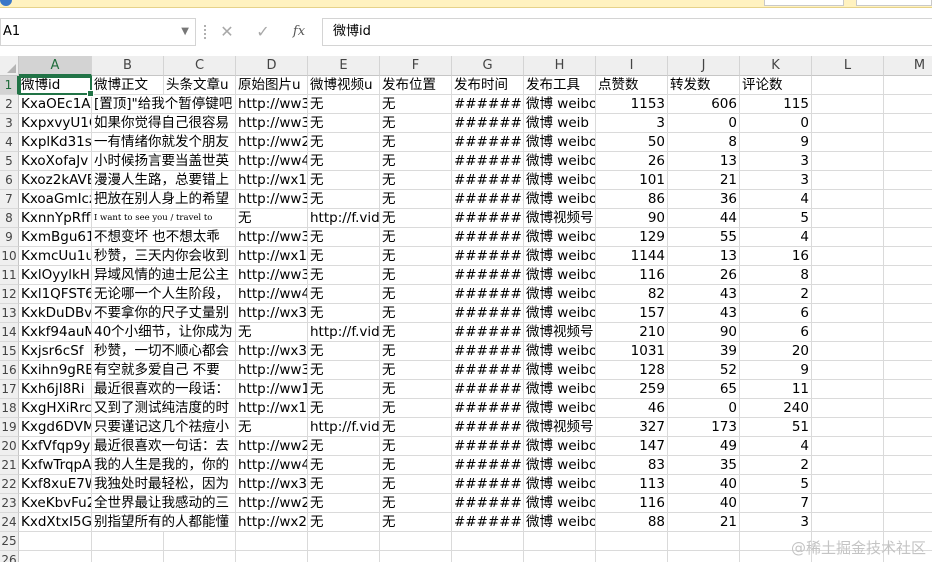 The height and width of the screenshot is (562, 932). Describe the element at coordinates (55, 389) in the screenshot. I see `cell-a17: Kxh6jI8Ri` at that location.